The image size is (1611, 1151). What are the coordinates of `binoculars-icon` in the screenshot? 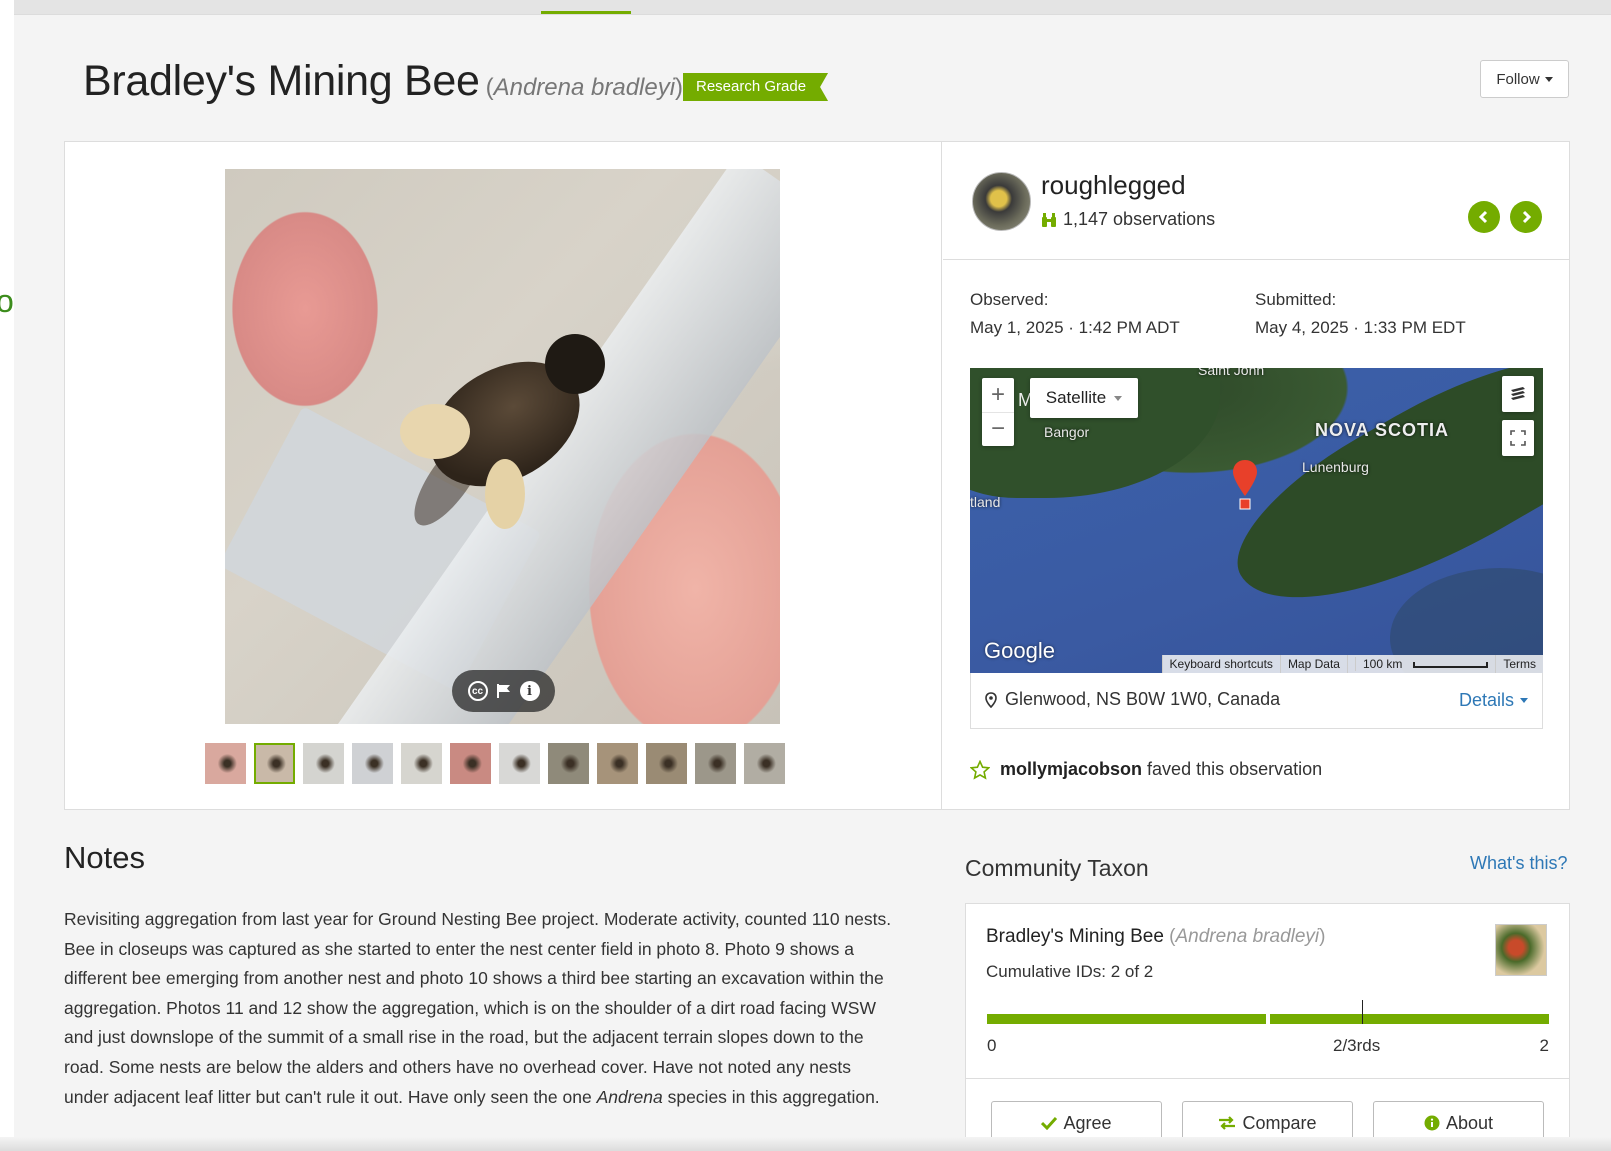 It's located at (1049, 219).